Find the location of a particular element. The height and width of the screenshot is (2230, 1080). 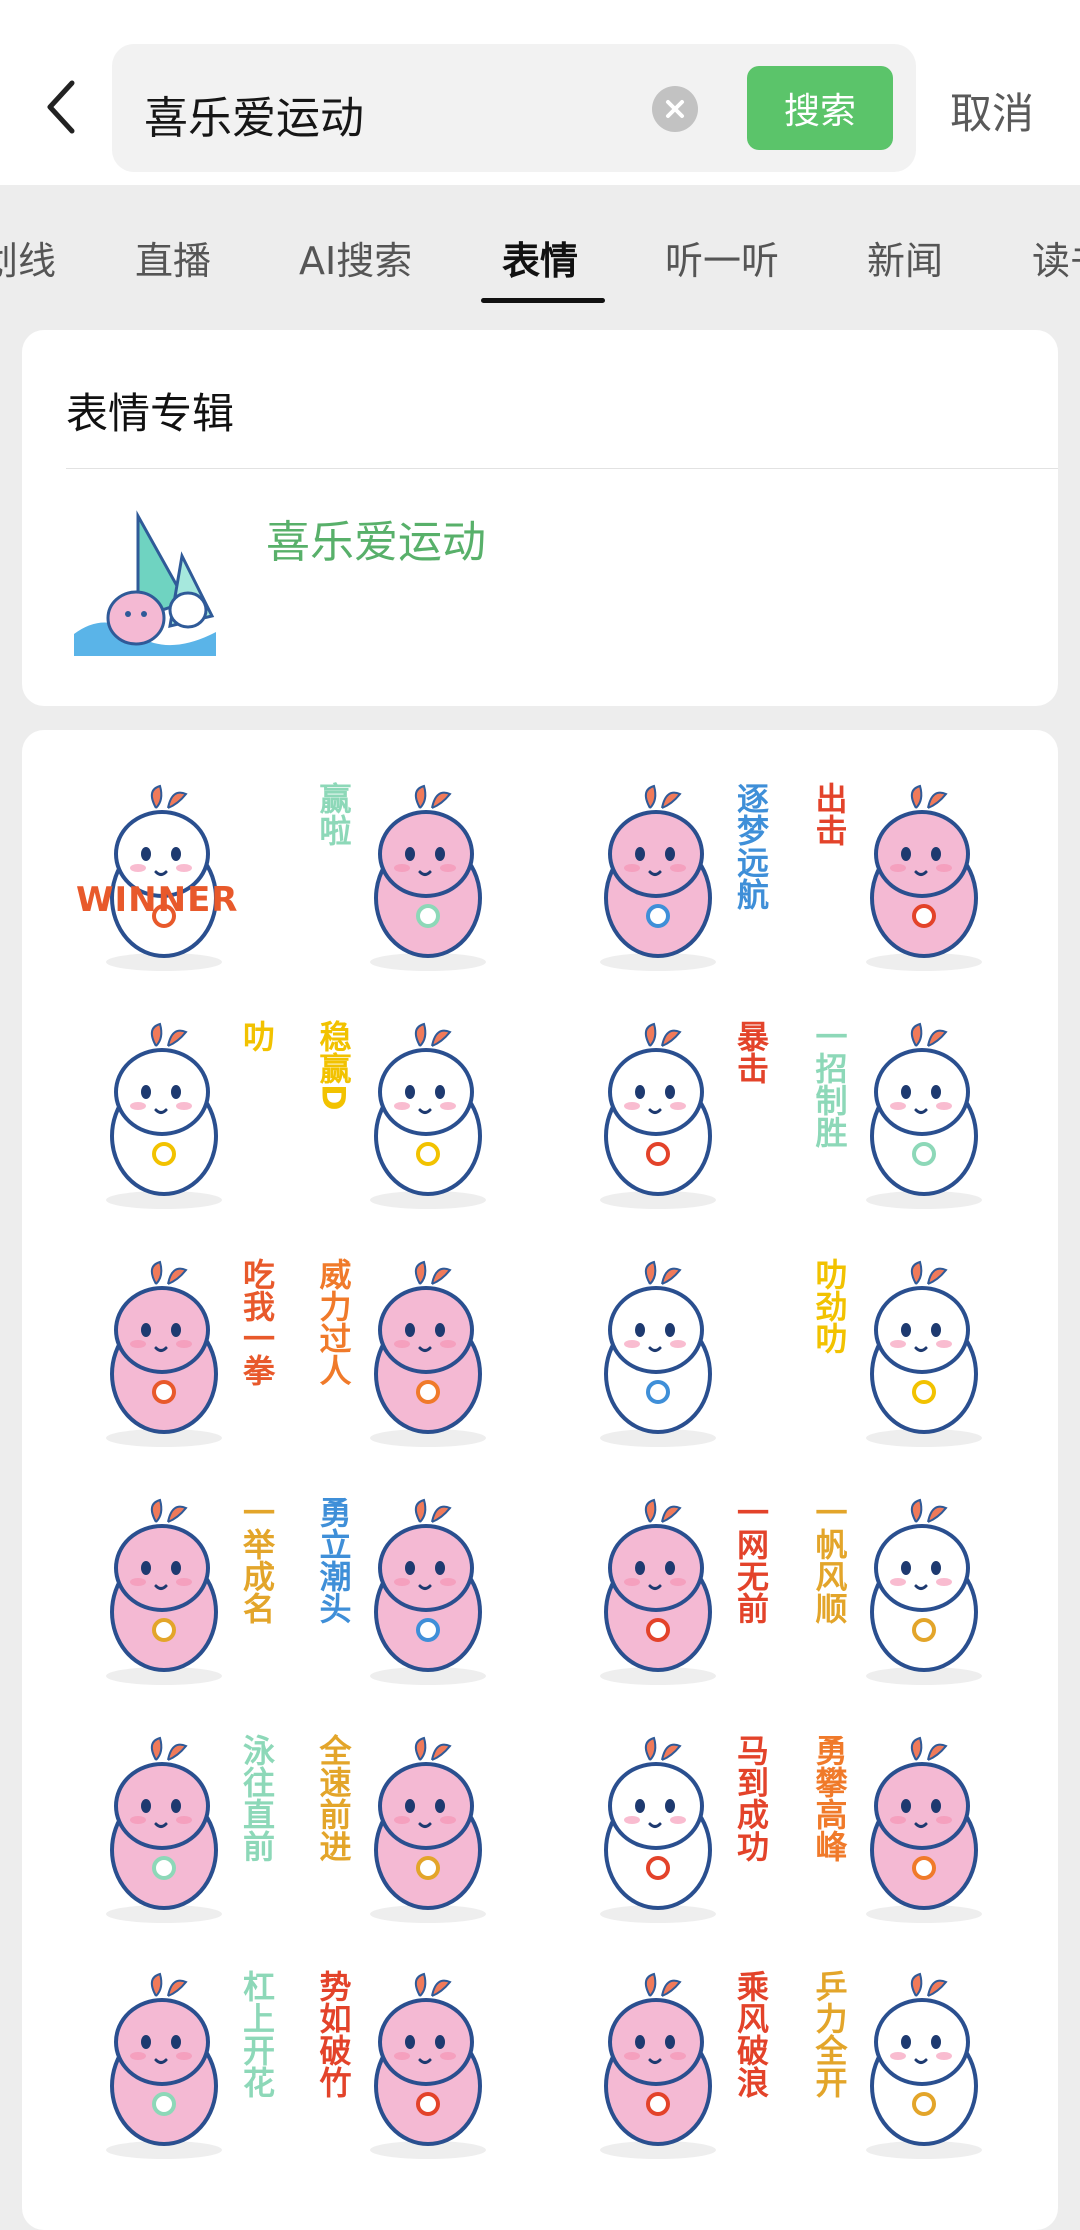

tab-listen: 听一听 is located at coordinates (722, 257).